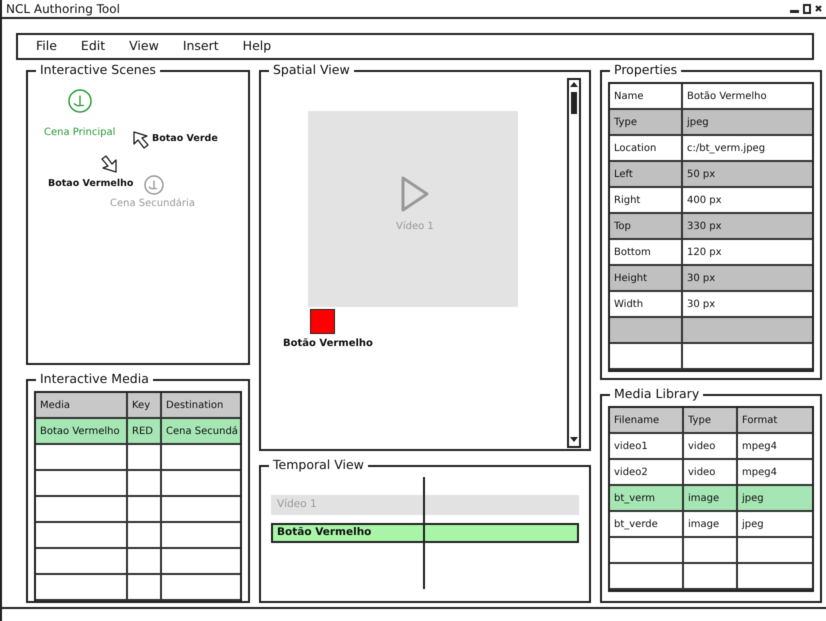 Image resolution: width=826 pixels, height=621 pixels. What do you see at coordinates (318, 464) in the screenshot?
I see `panel-title: Temporal View` at bounding box center [318, 464].